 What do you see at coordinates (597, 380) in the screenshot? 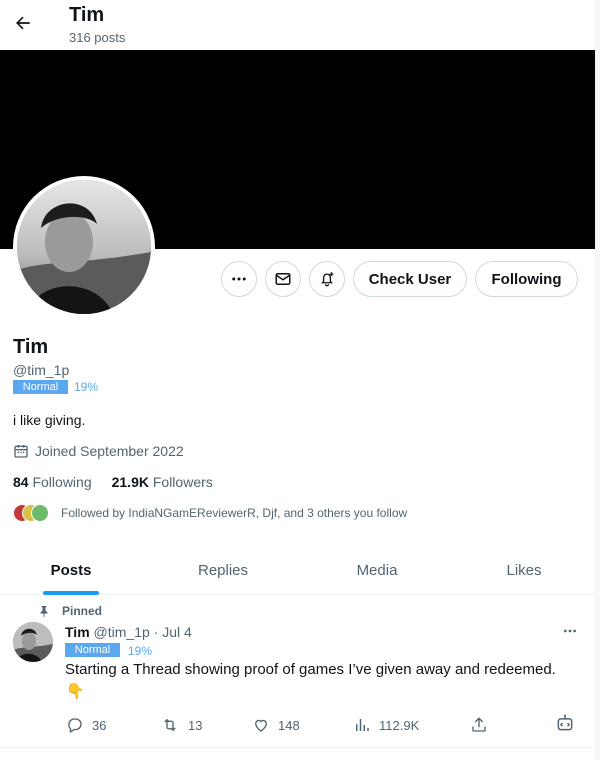
I see `scrollbar-track` at bounding box center [597, 380].